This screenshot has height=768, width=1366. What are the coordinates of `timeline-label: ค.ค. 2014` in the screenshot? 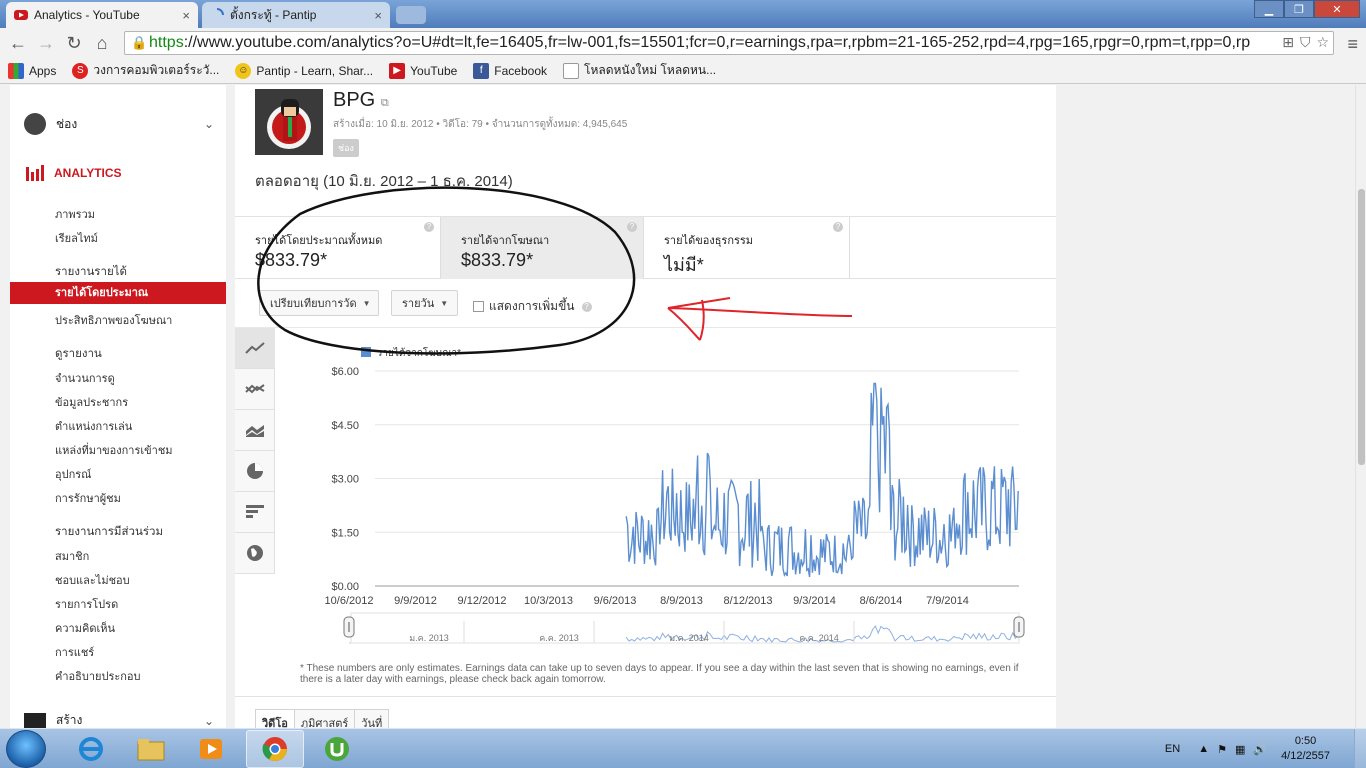 It's located at (819, 638).